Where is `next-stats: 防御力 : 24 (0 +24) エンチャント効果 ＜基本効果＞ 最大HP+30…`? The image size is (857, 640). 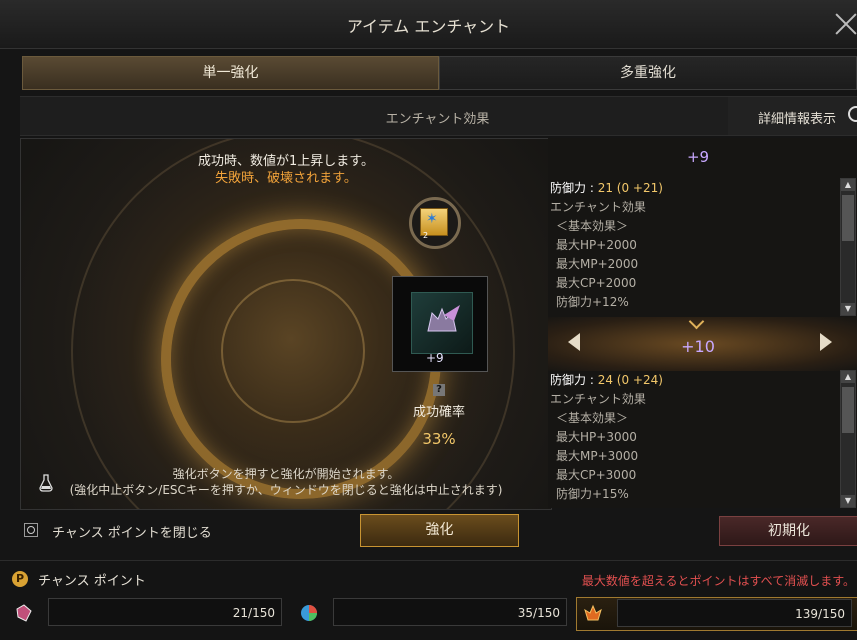 next-stats: 防御力 : 24 (0 +24) エンチャント効果 ＜基本効果＞ 最大HP+30… is located at coordinates (695, 437).